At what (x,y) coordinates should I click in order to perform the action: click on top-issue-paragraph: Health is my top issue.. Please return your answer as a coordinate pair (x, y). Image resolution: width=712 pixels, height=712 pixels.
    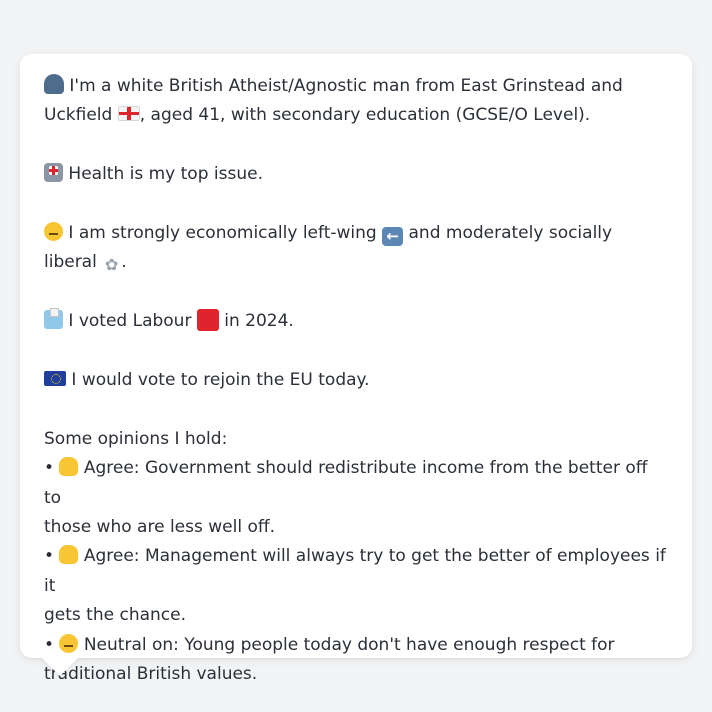
    Looking at the image, I should click on (356, 174).